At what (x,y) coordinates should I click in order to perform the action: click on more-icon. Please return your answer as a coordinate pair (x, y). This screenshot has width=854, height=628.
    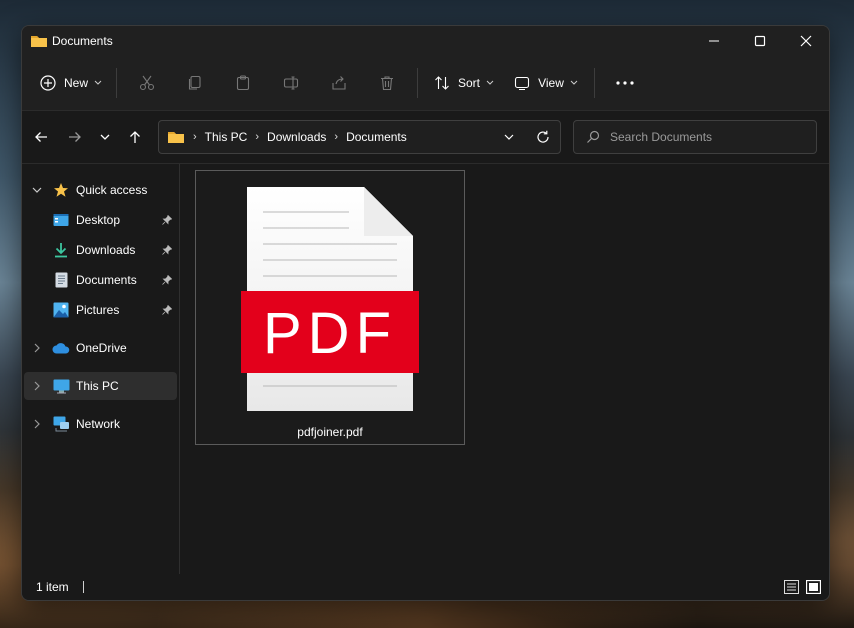
    Looking at the image, I should click on (625, 83).